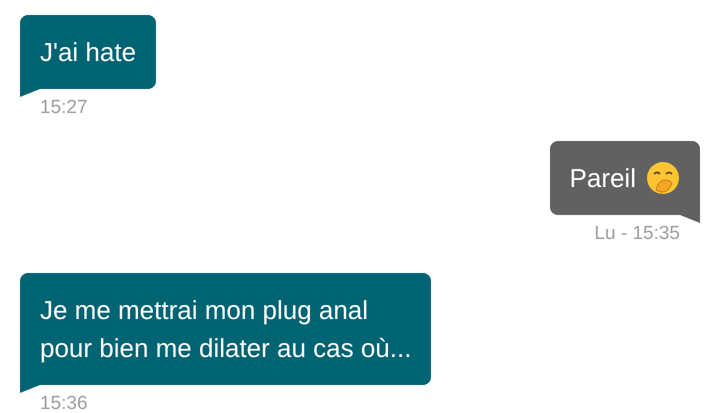  What do you see at coordinates (637, 234) in the screenshot?
I see `message-time: Lu - 15:35` at bounding box center [637, 234].